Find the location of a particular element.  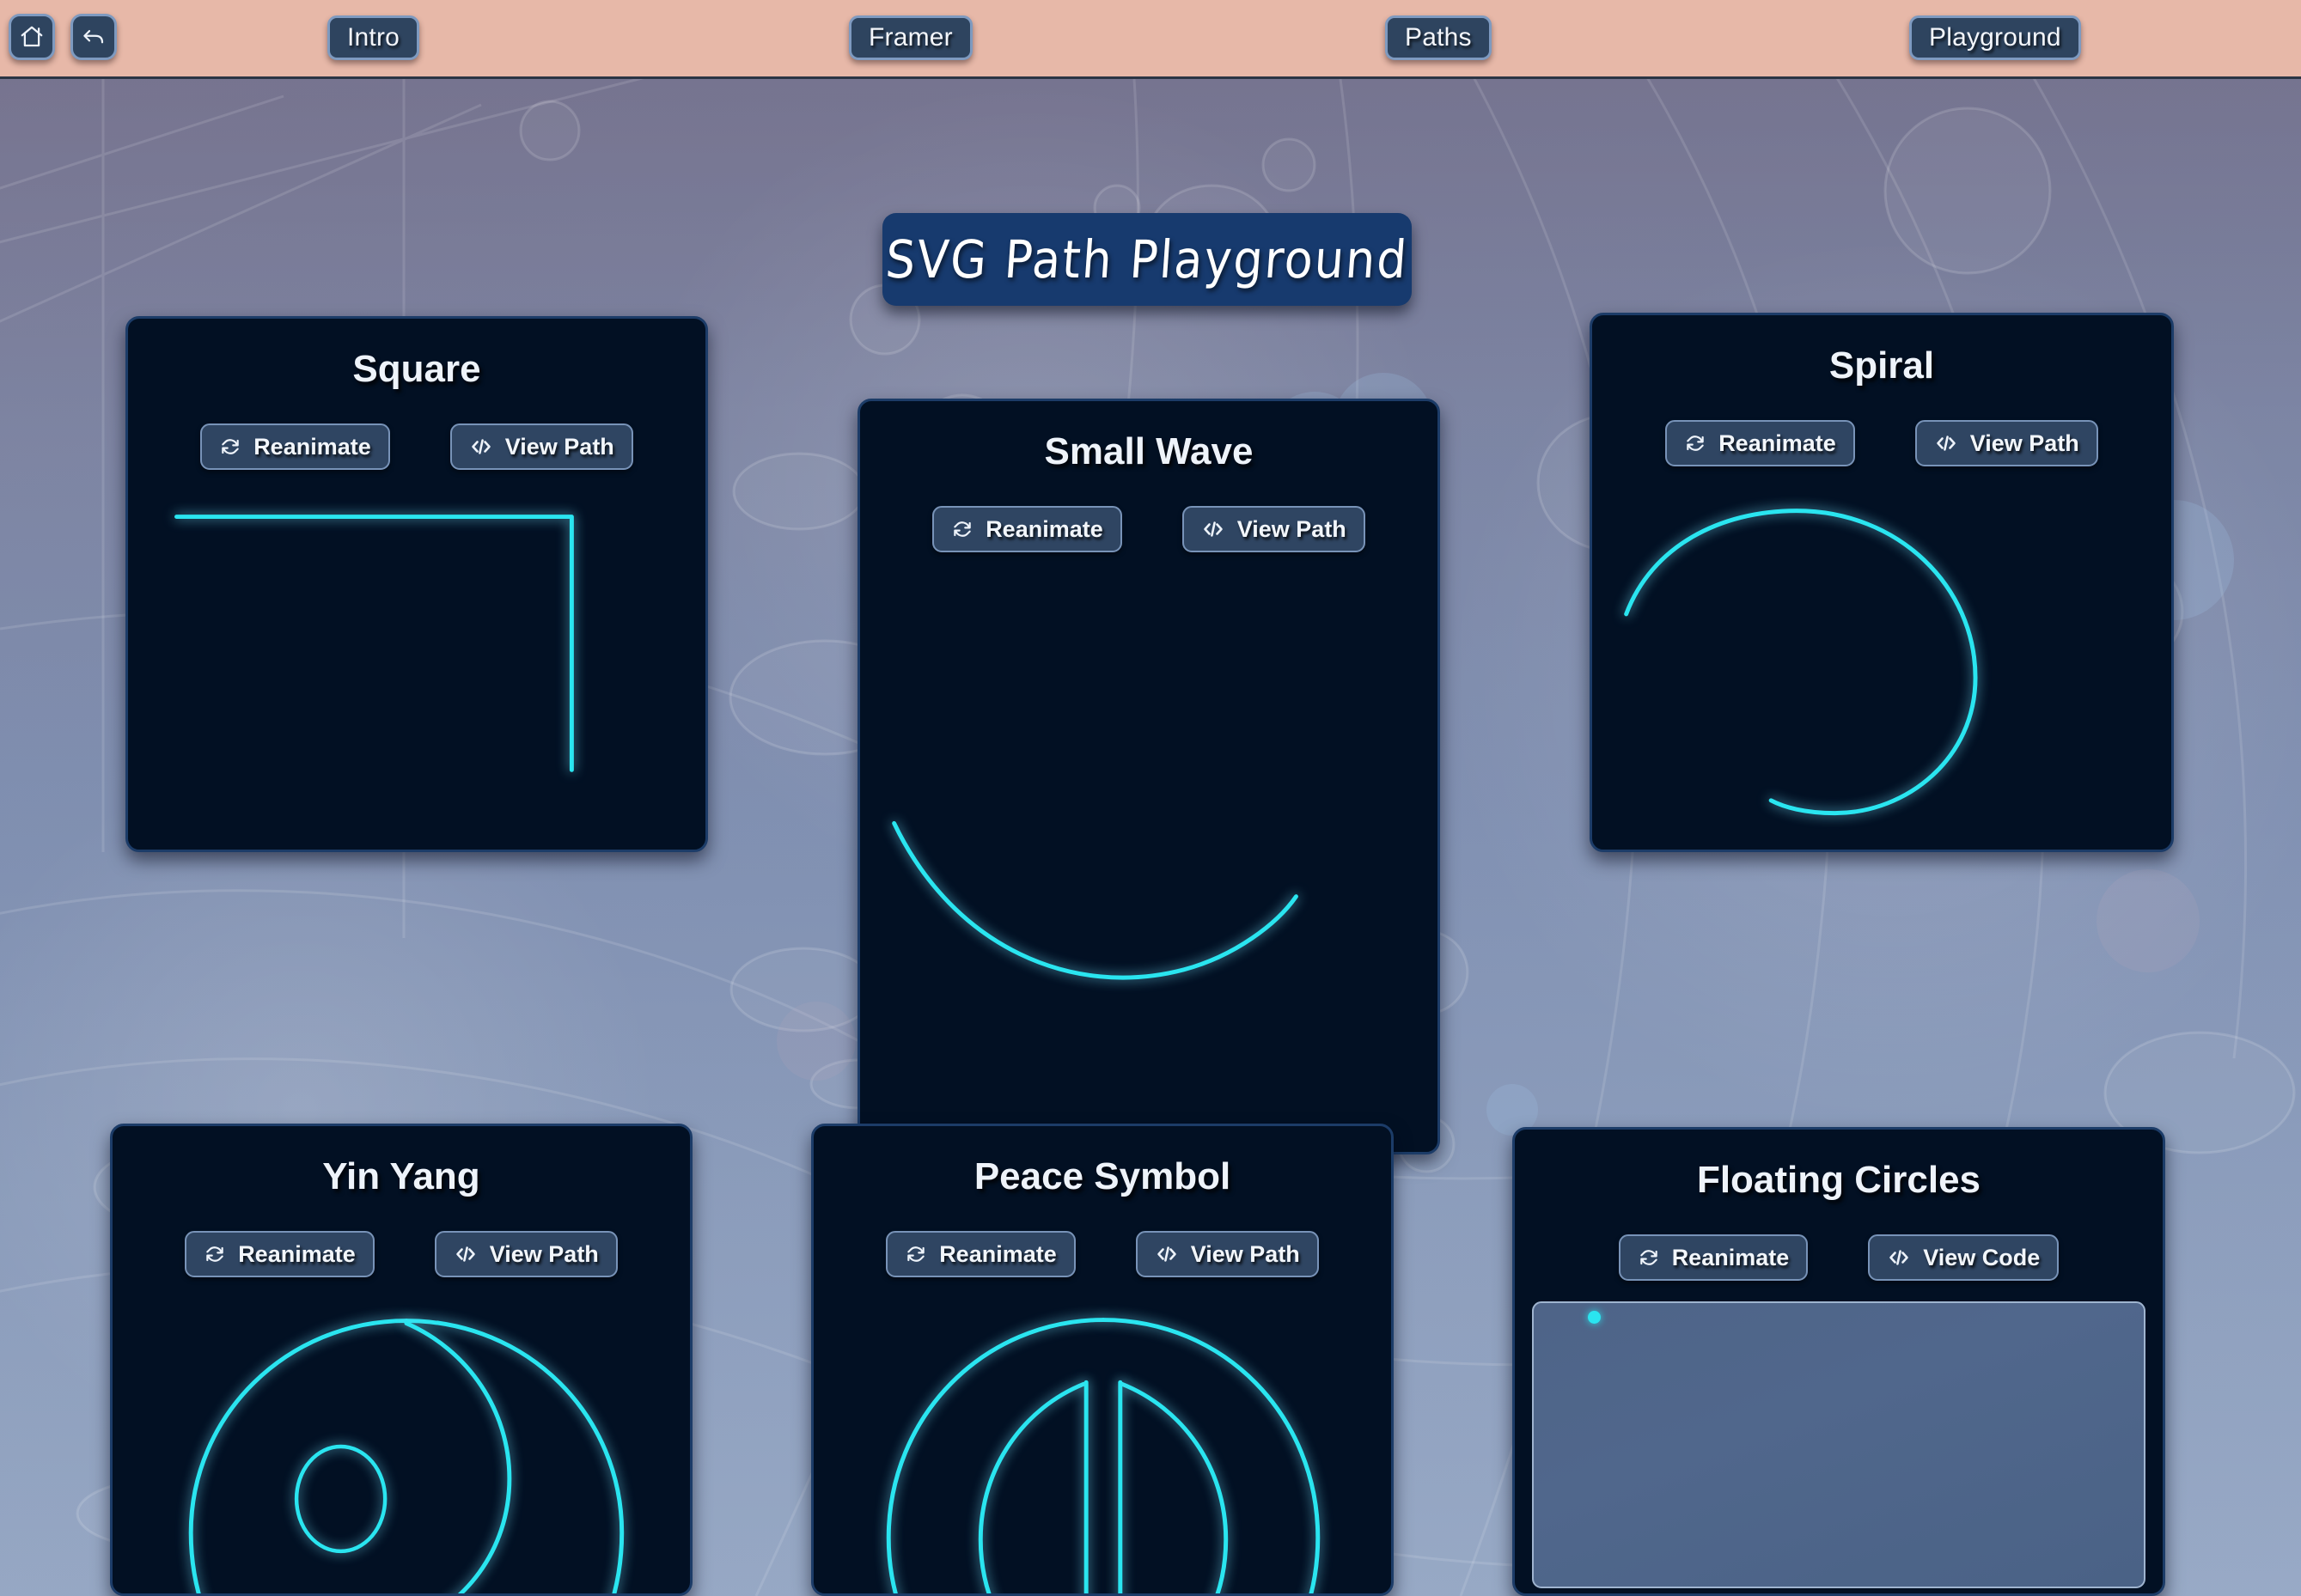

small-wave-canvas is located at coordinates (1148, 862).